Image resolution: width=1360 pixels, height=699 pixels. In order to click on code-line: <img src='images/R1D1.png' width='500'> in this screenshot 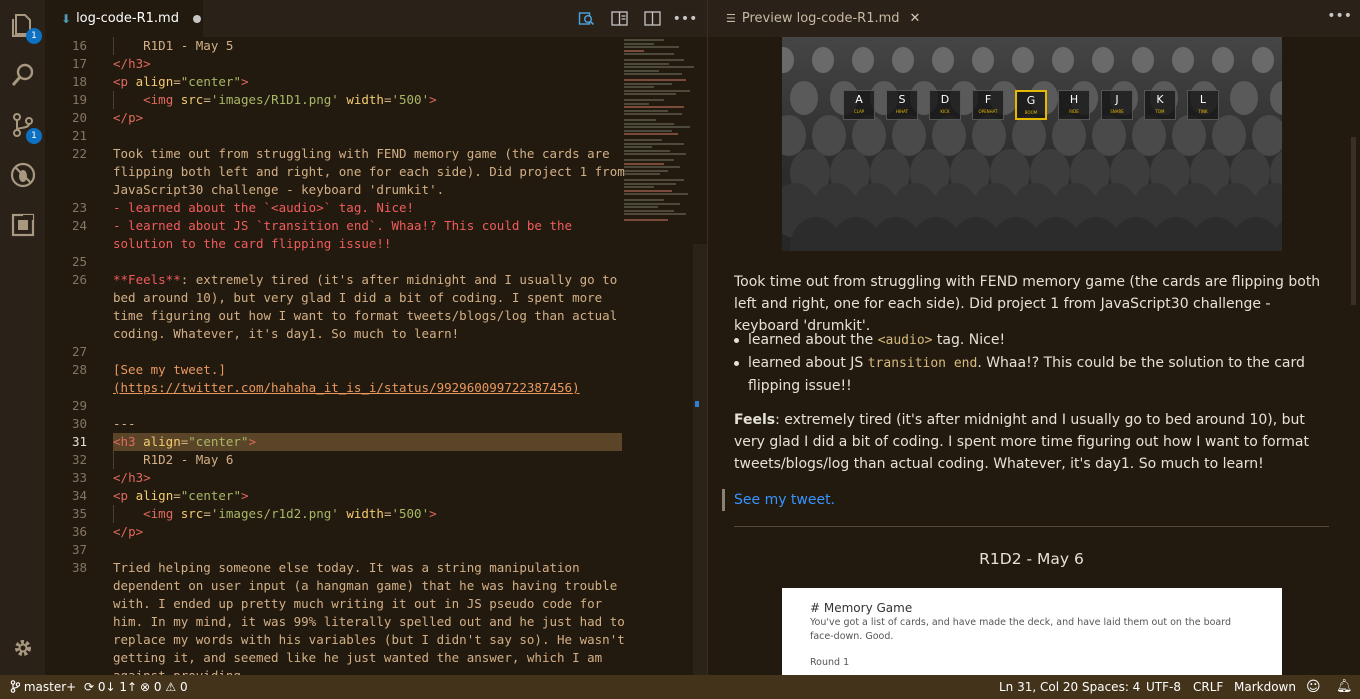, I will do `click(275, 100)`.